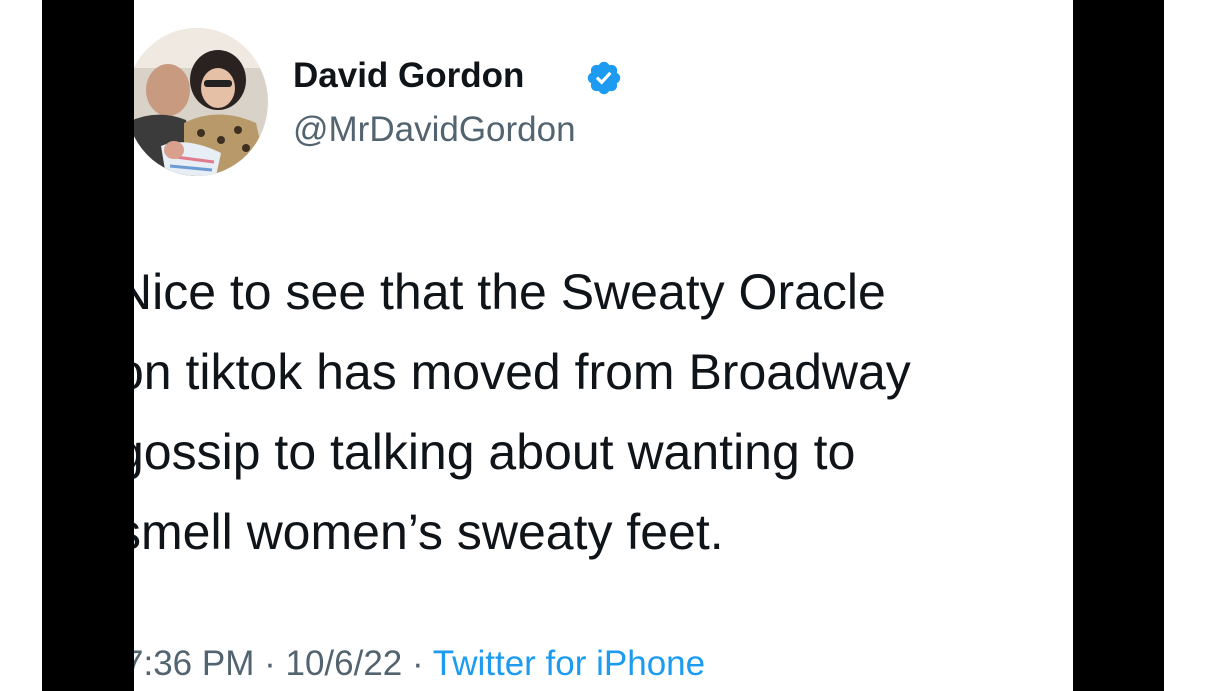  What do you see at coordinates (408, 76) in the screenshot?
I see `author-display-name: David Gordon` at bounding box center [408, 76].